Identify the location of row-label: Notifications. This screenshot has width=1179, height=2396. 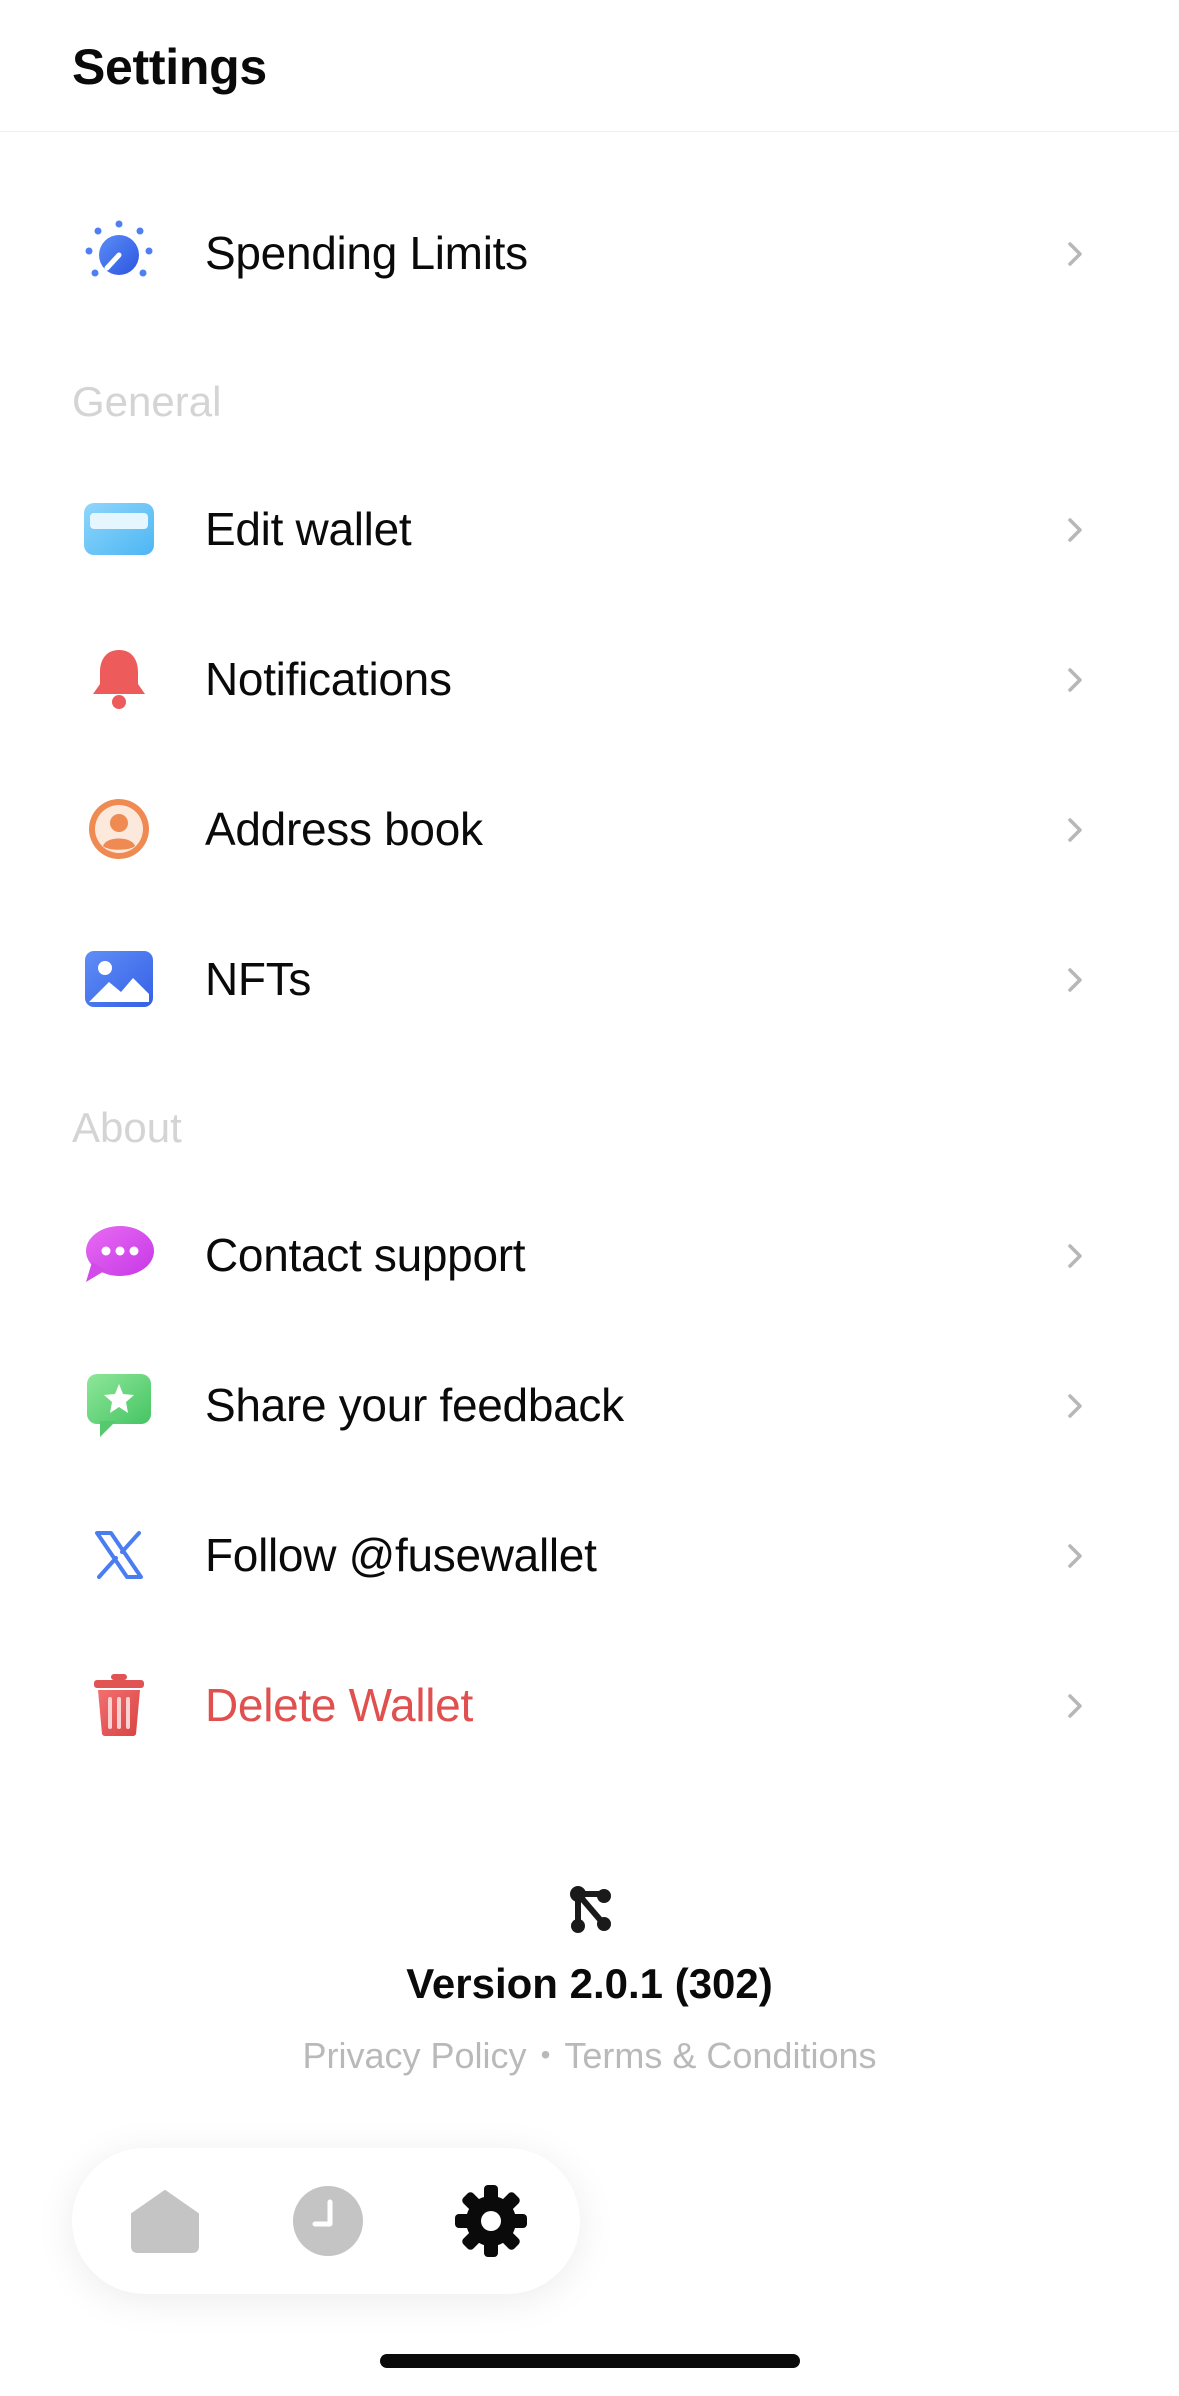
(328, 679).